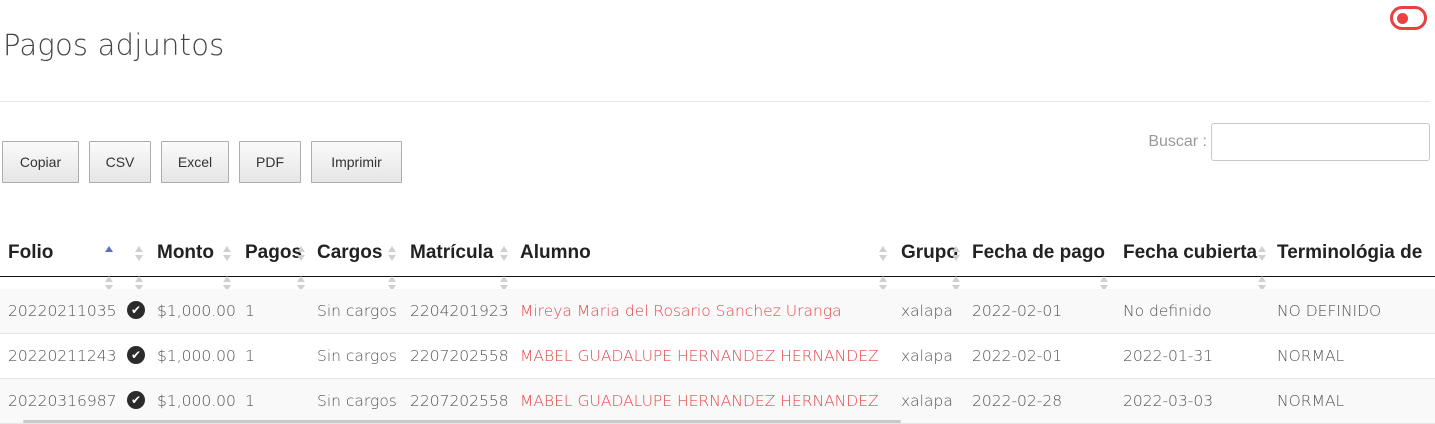 The width and height of the screenshot is (1435, 424). Describe the element at coordinates (1329, 311) in the screenshot. I see `cell-terminologia: NO DEFINIDO` at that location.